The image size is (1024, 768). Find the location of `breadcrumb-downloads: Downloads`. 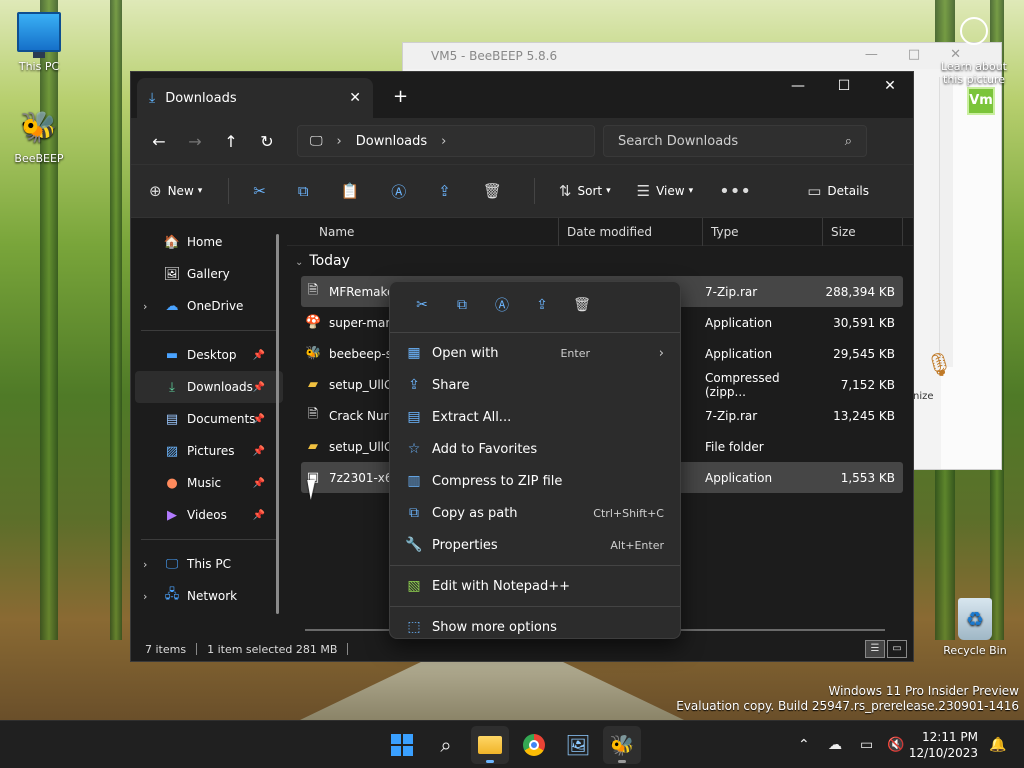

breadcrumb-downloads: Downloads is located at coordinates (391, 141).